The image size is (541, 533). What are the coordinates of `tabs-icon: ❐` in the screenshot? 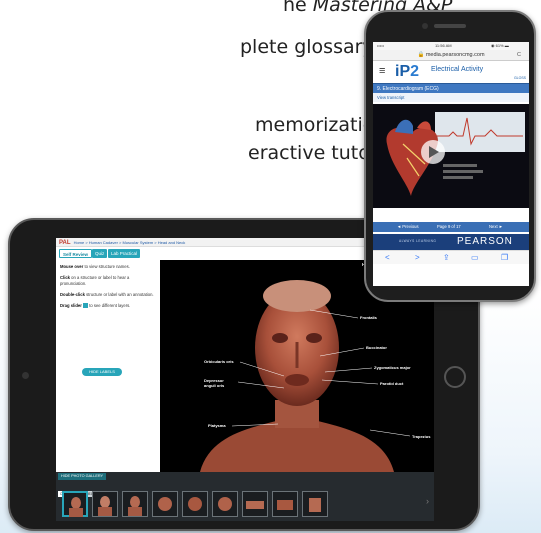 It's located at (504, 258).